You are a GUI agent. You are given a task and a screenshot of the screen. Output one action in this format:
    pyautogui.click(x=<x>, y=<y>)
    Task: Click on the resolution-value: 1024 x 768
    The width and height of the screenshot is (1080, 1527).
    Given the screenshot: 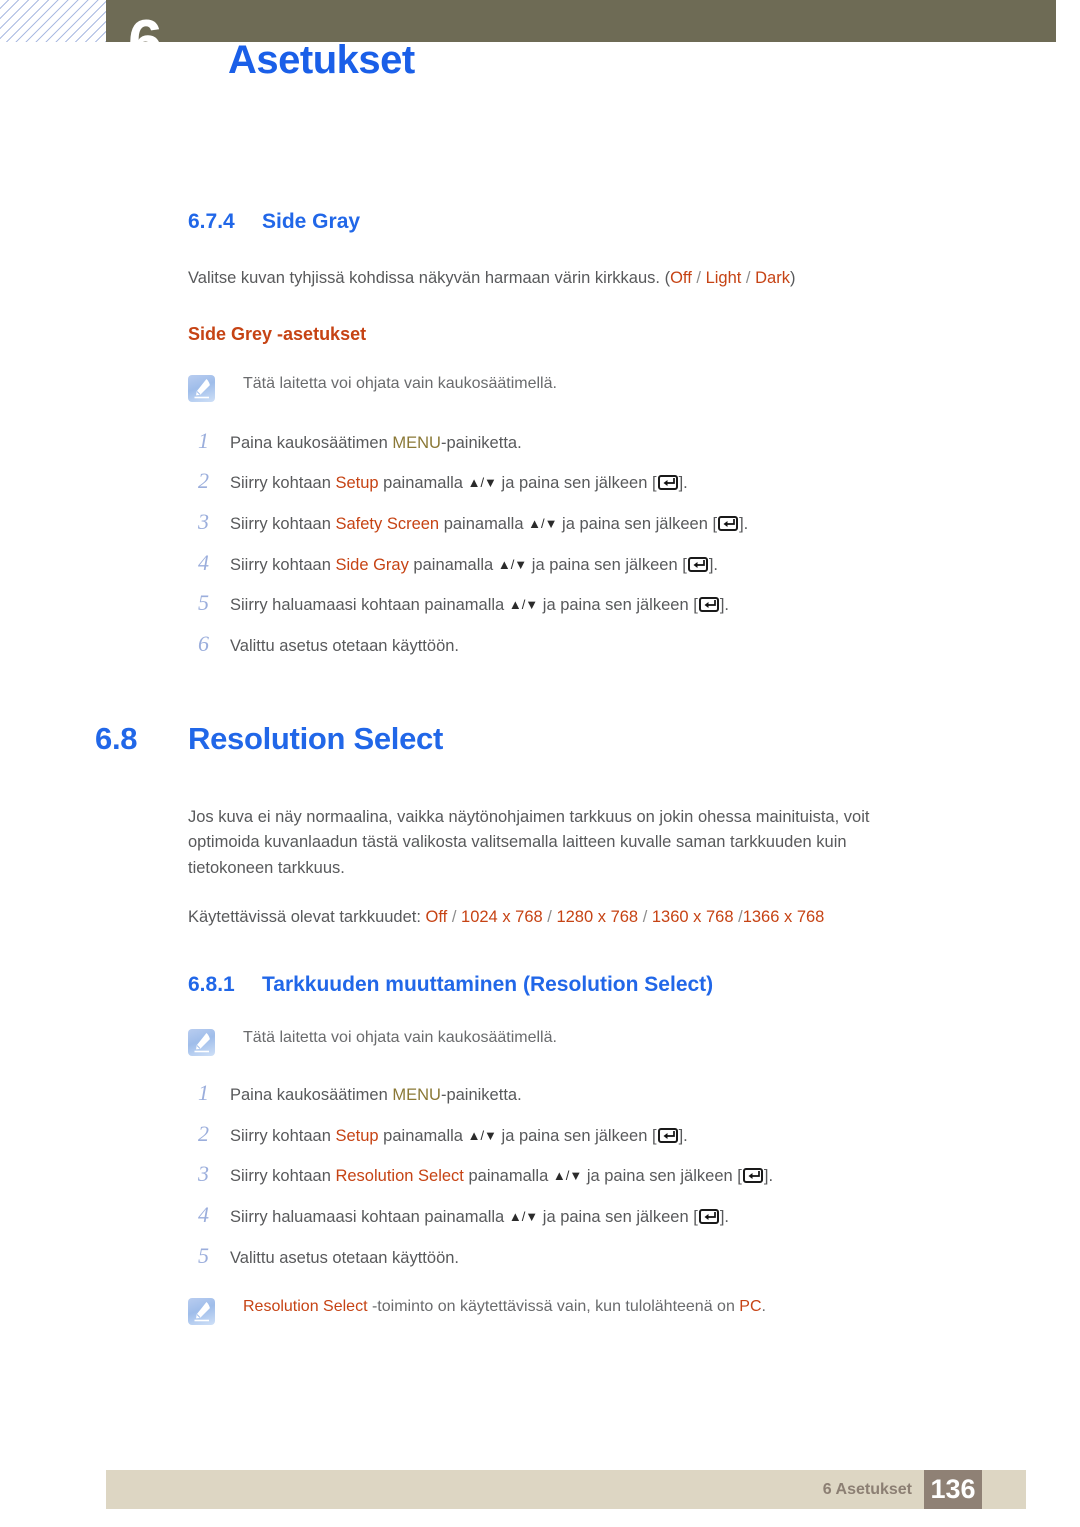 What is the action you would take?
    pyautogui.click(x=502, y=917)
    